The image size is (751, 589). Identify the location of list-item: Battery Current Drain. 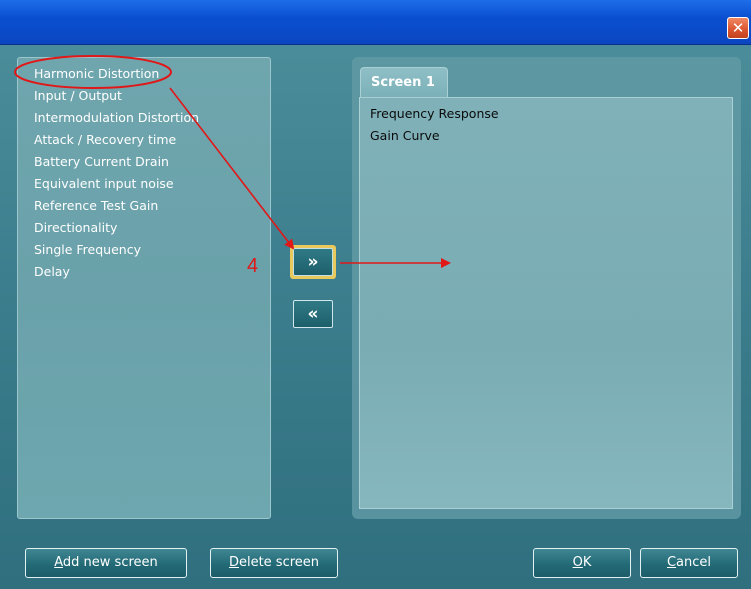
(101, 162).